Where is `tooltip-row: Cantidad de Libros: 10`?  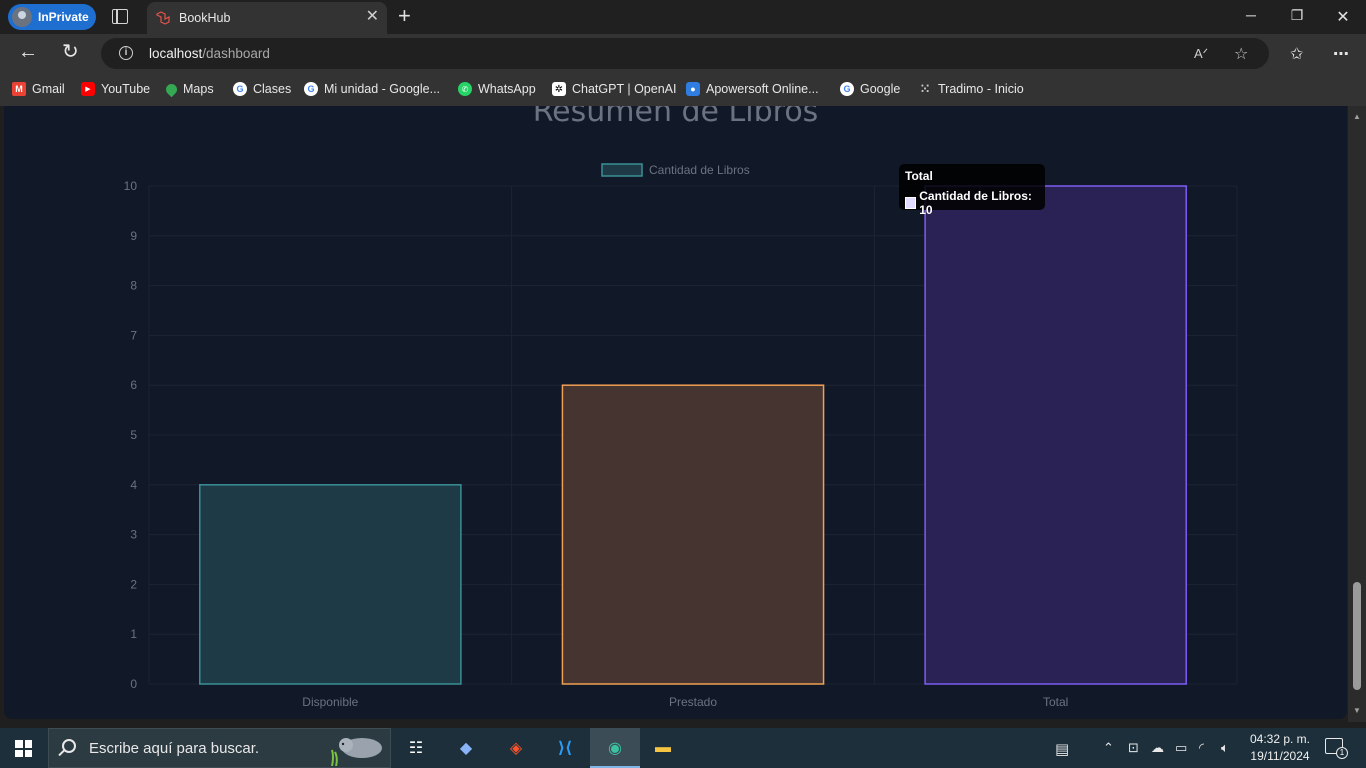
tooltip-row: Cantidad de Libros: 10 is located at coordinates (972, 203).